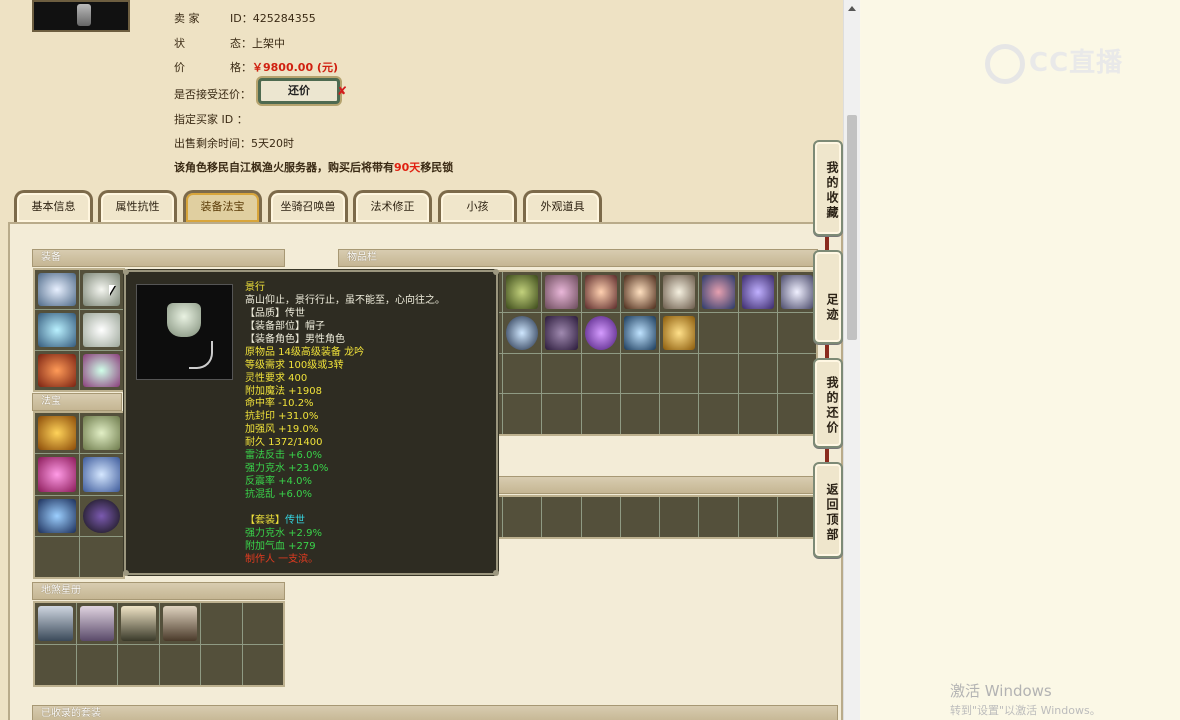 The height and width of the screenshot is (720, 1180). I want to click on scroll-up-icon, so click(852, 8).